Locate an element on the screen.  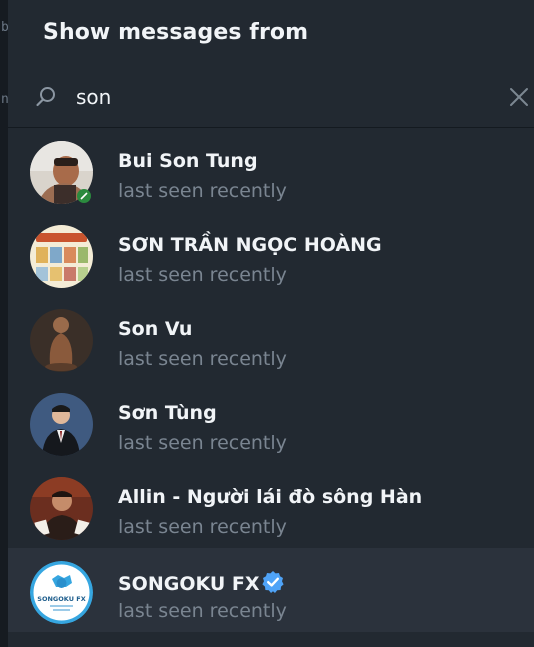
contact-name: SONGOKU FX is located at coordinates (201, 582).